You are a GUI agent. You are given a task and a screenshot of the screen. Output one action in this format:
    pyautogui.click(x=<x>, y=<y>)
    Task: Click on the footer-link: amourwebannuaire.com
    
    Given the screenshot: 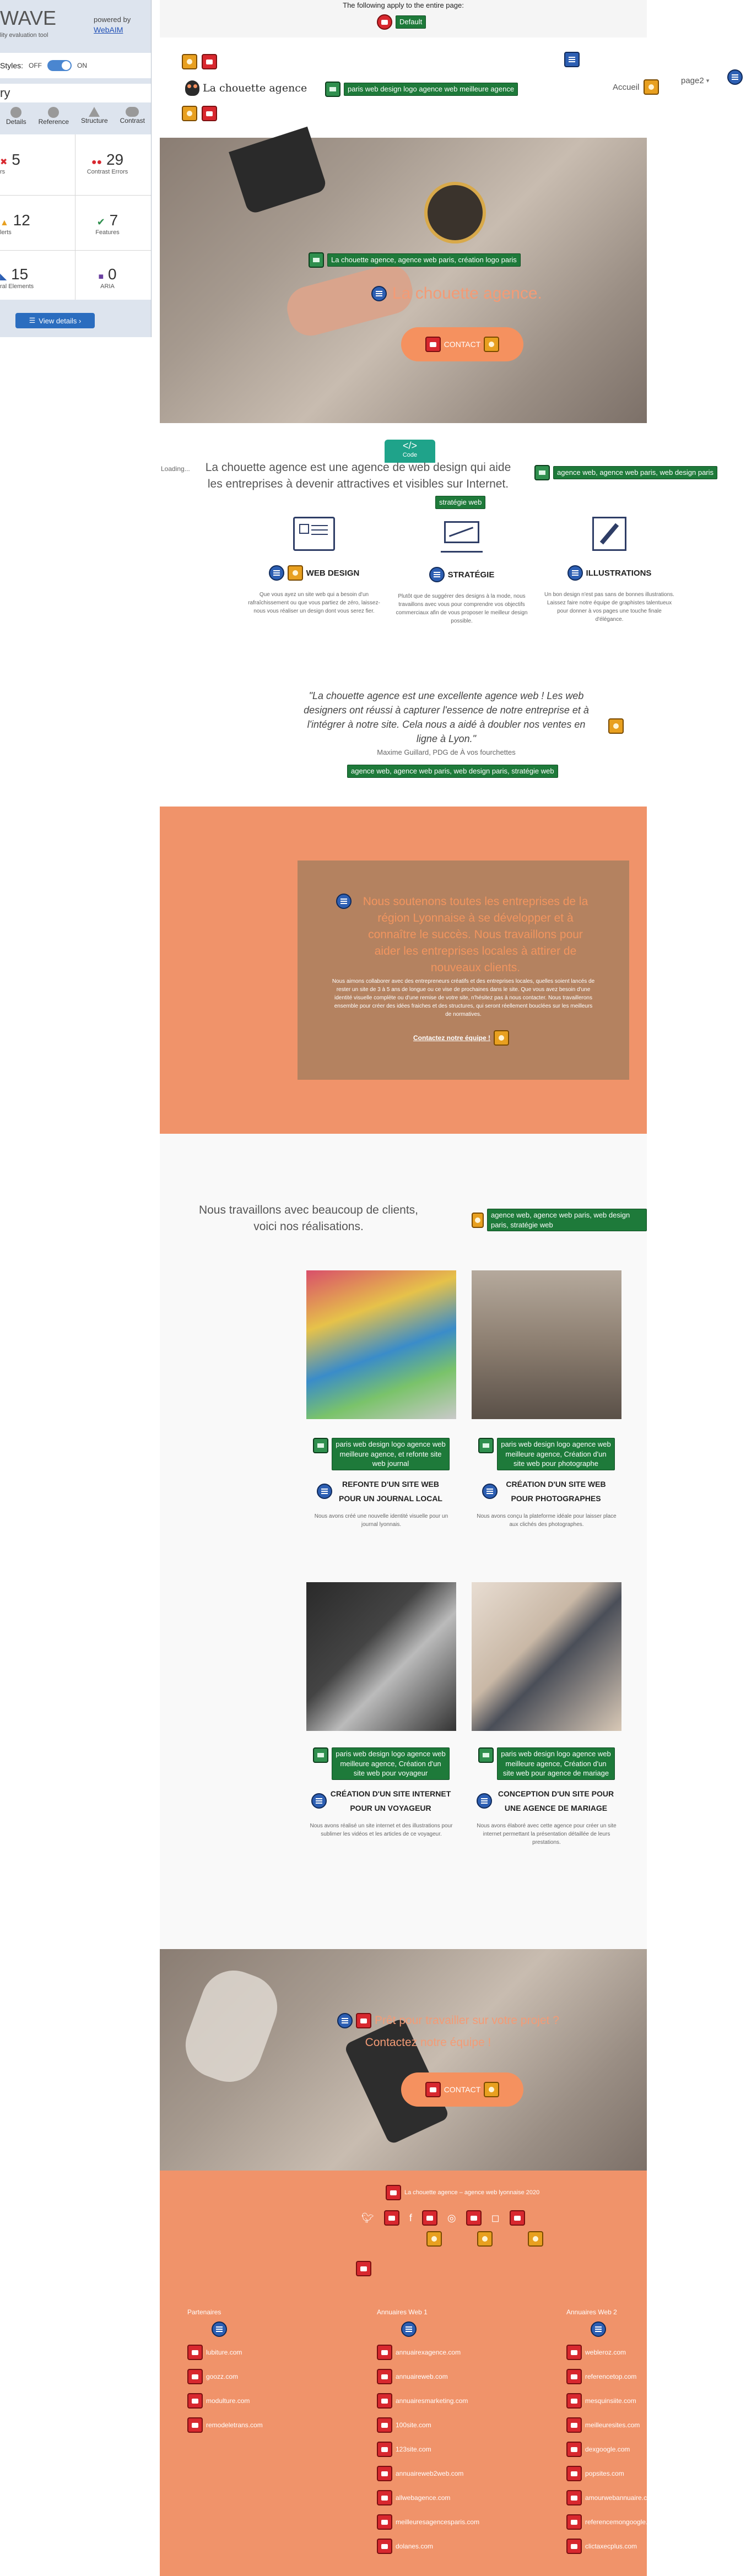 What is the action you would take?
    pyautogui.click(x=621, y=2498)
    